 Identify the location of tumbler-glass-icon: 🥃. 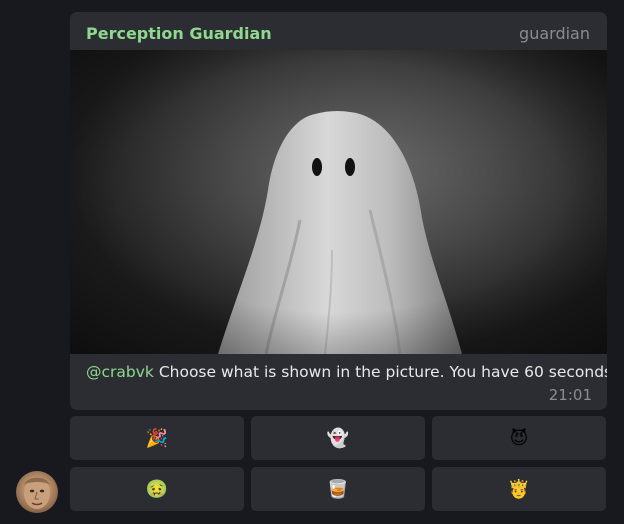
(338, 489).